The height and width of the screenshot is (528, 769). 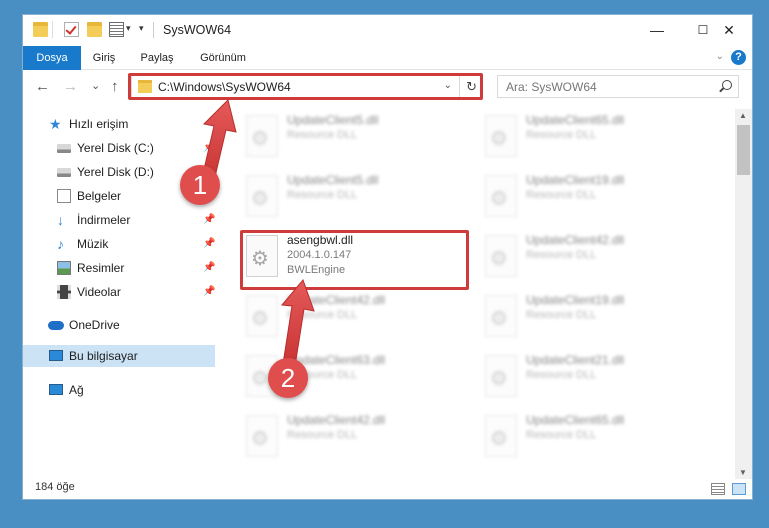 What do you see at coordinates (200, 185) in the screenshot?
I see `step-badge-1: 1` at bounding box center [200, 185].